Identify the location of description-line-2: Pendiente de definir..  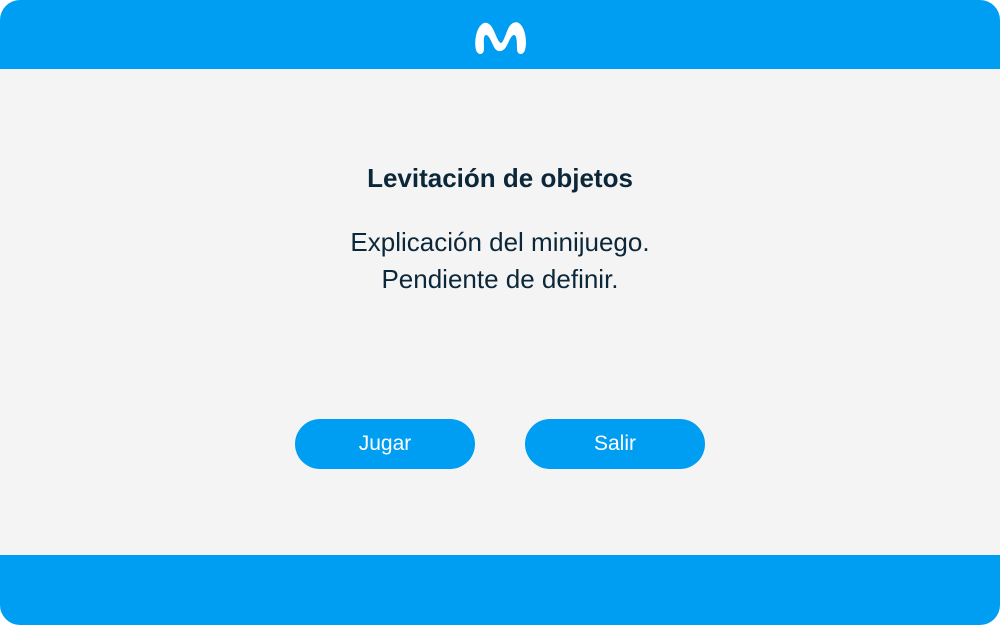
(500, 279).